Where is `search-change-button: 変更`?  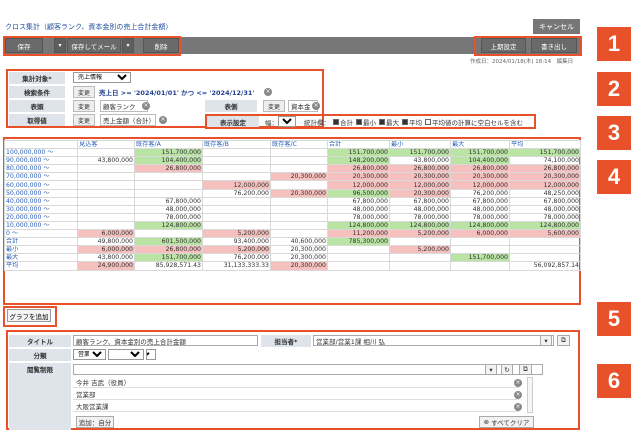
search-change-button: 変更 is located at coordinates (84, 92).